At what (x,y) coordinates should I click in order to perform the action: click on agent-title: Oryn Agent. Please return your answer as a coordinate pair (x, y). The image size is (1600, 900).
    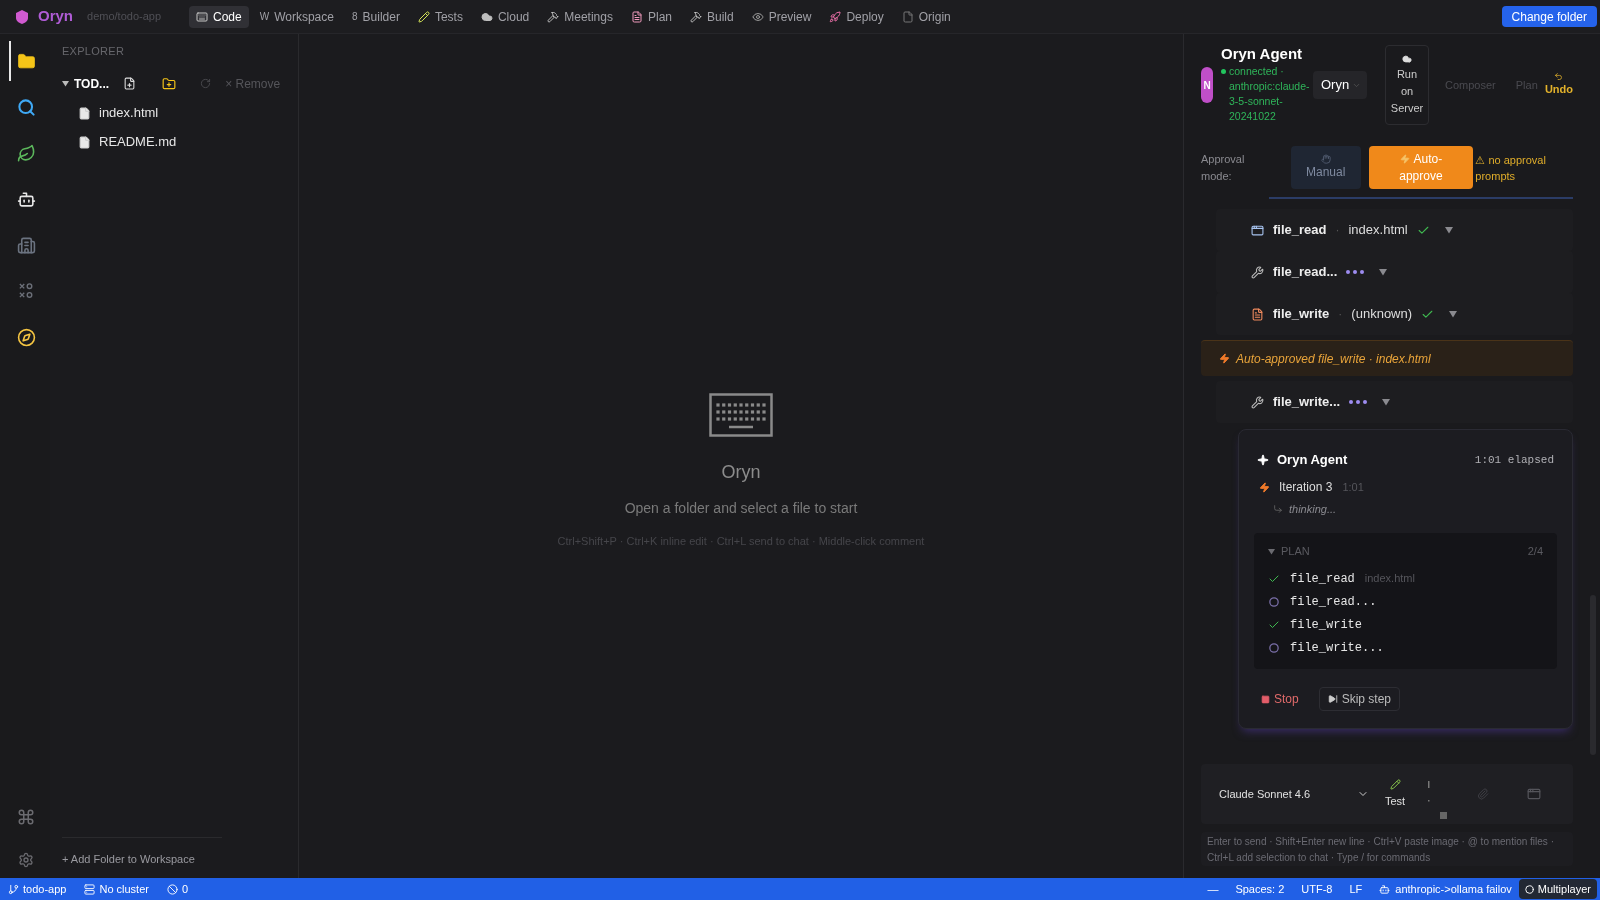
    Looking at the image, I should click on (1262, 54).